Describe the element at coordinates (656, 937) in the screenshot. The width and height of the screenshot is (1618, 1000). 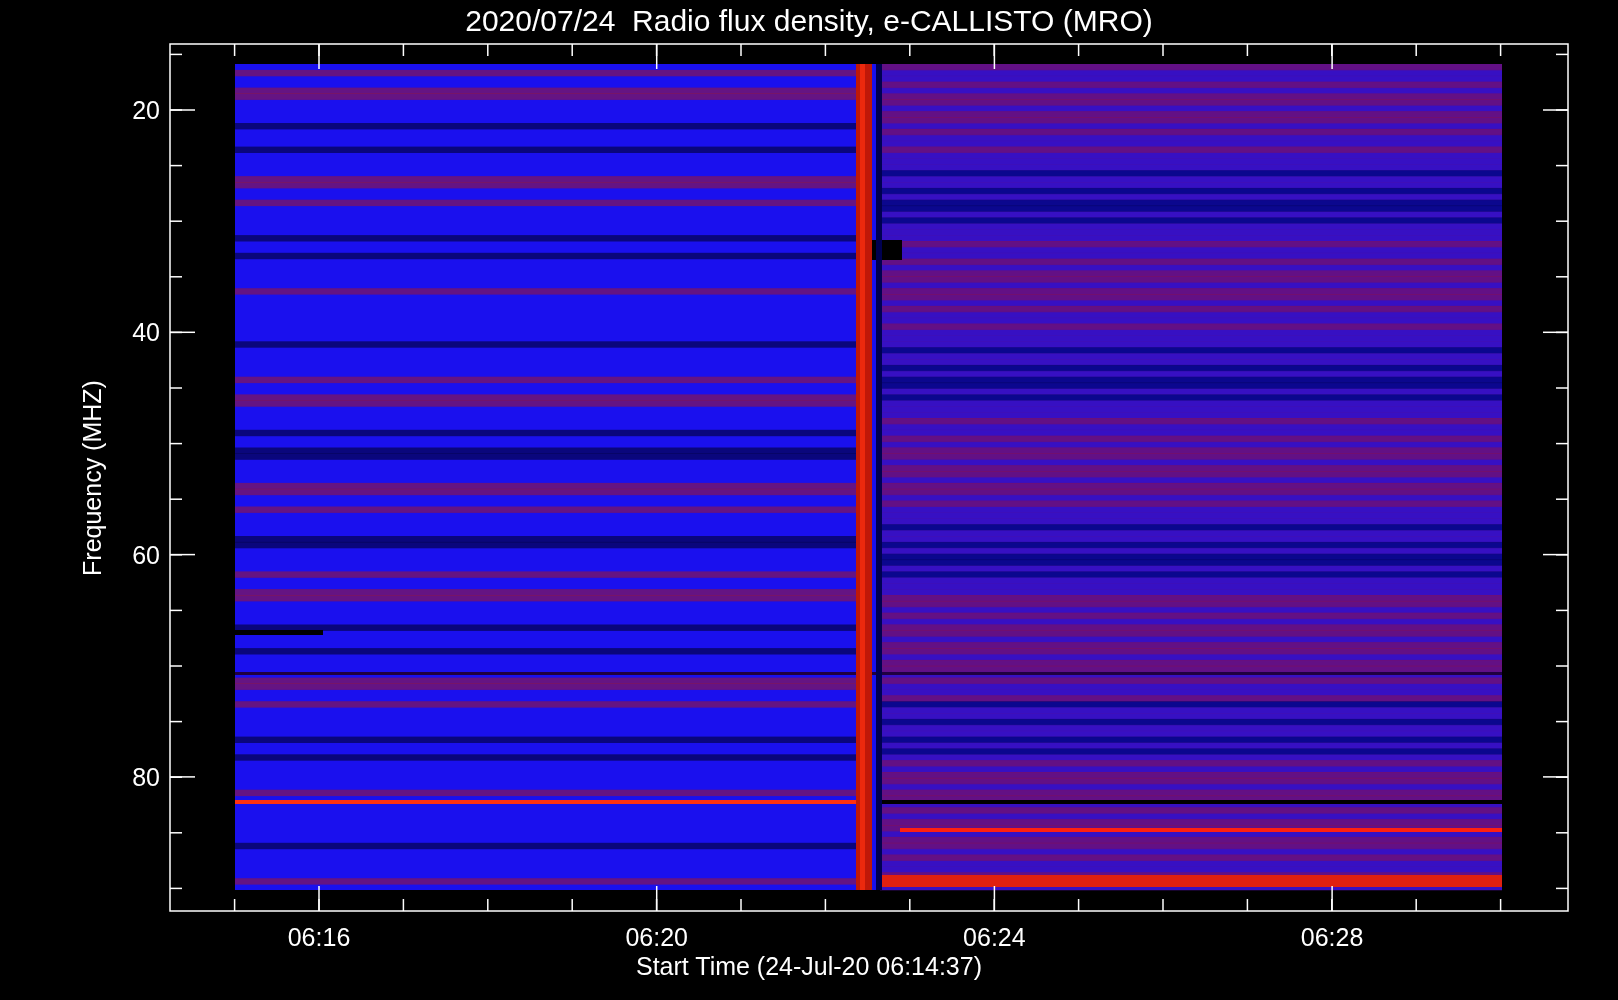
I see `x-tick-label: 06:20` at that location.